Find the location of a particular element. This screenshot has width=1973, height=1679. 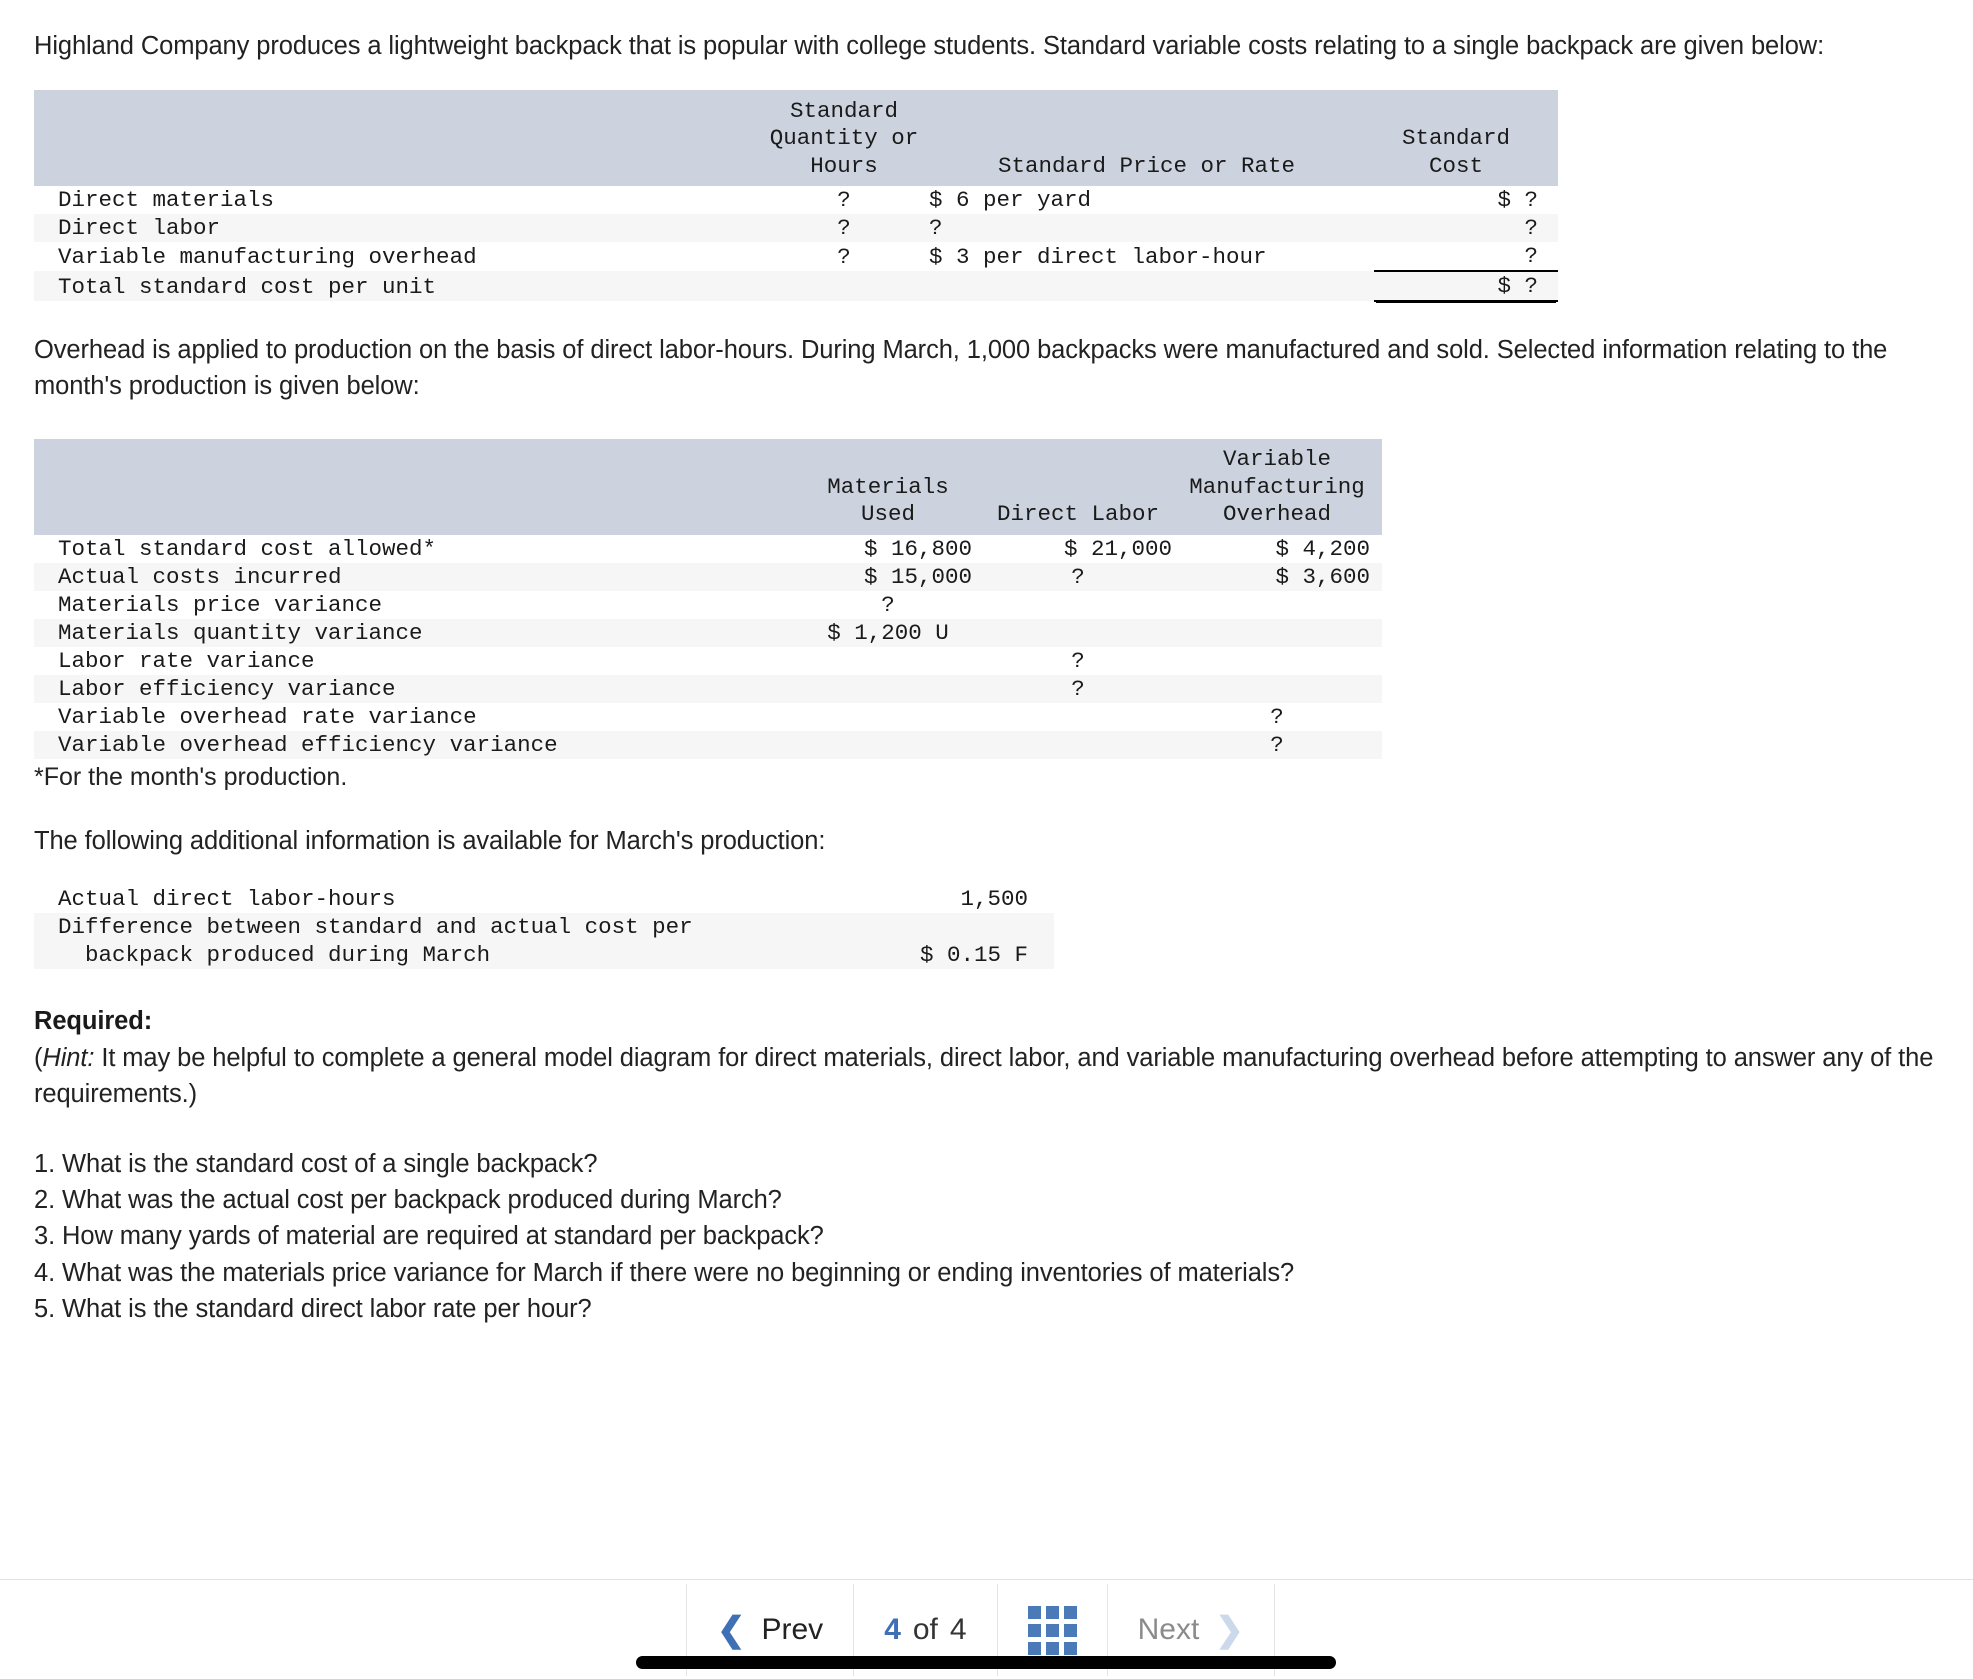

table-row: Direct labor ? ? ? is located at coordinates (796, 228).